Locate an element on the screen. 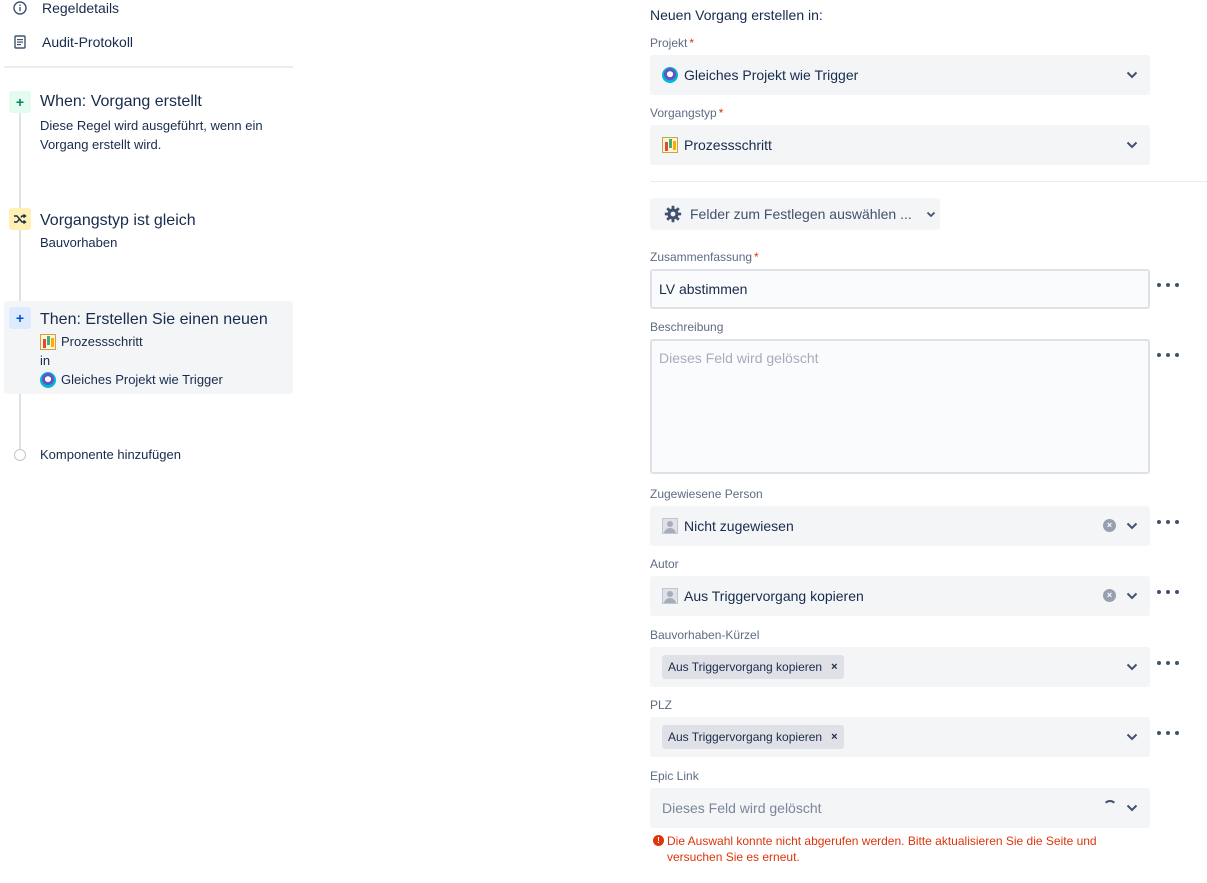  reporter-more-button is located at coordinates (1168, 592).